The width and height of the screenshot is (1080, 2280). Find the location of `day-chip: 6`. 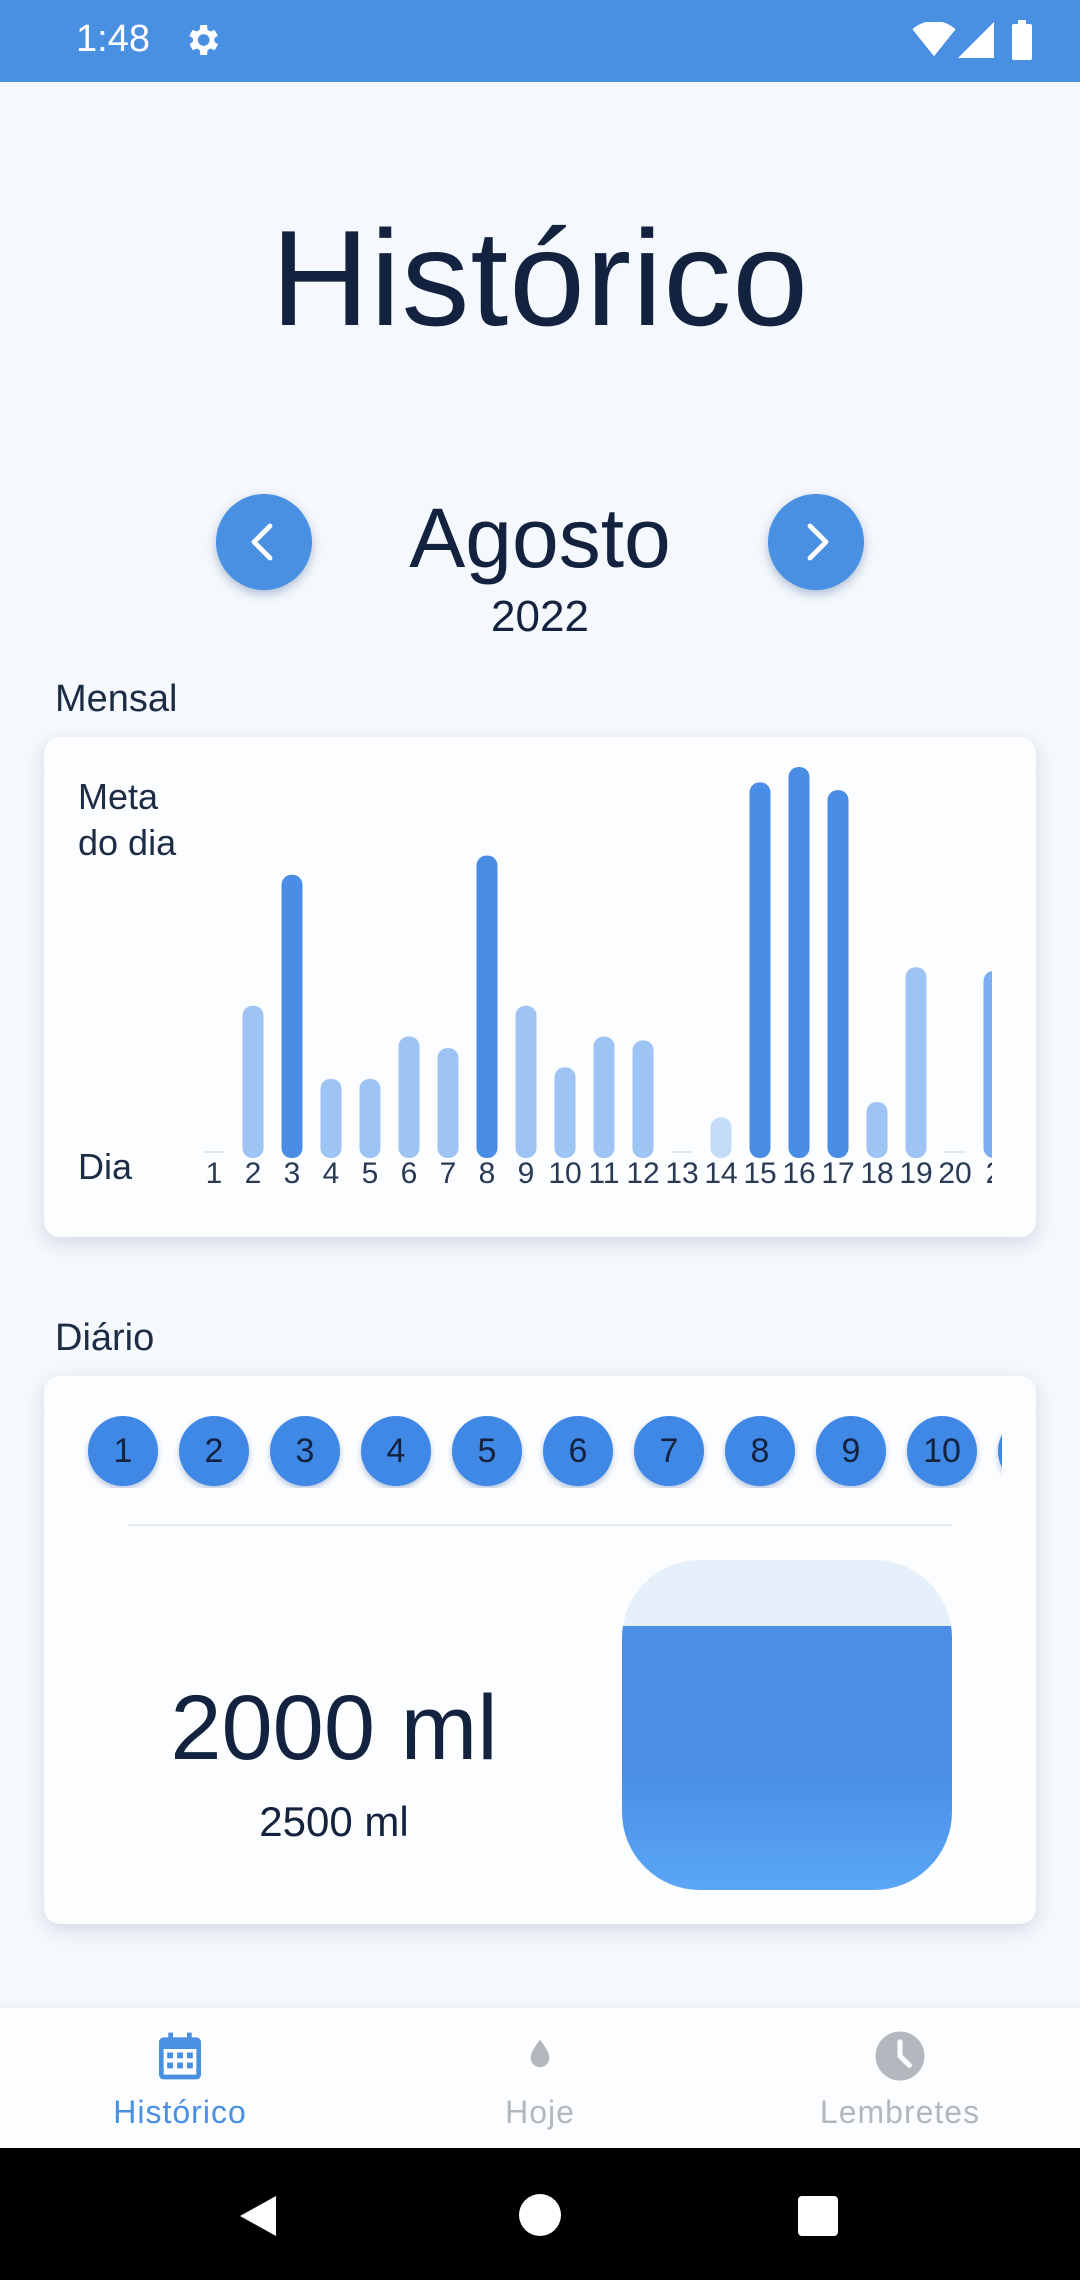

day-chip: 6 is located at coordinates (578, 1451).